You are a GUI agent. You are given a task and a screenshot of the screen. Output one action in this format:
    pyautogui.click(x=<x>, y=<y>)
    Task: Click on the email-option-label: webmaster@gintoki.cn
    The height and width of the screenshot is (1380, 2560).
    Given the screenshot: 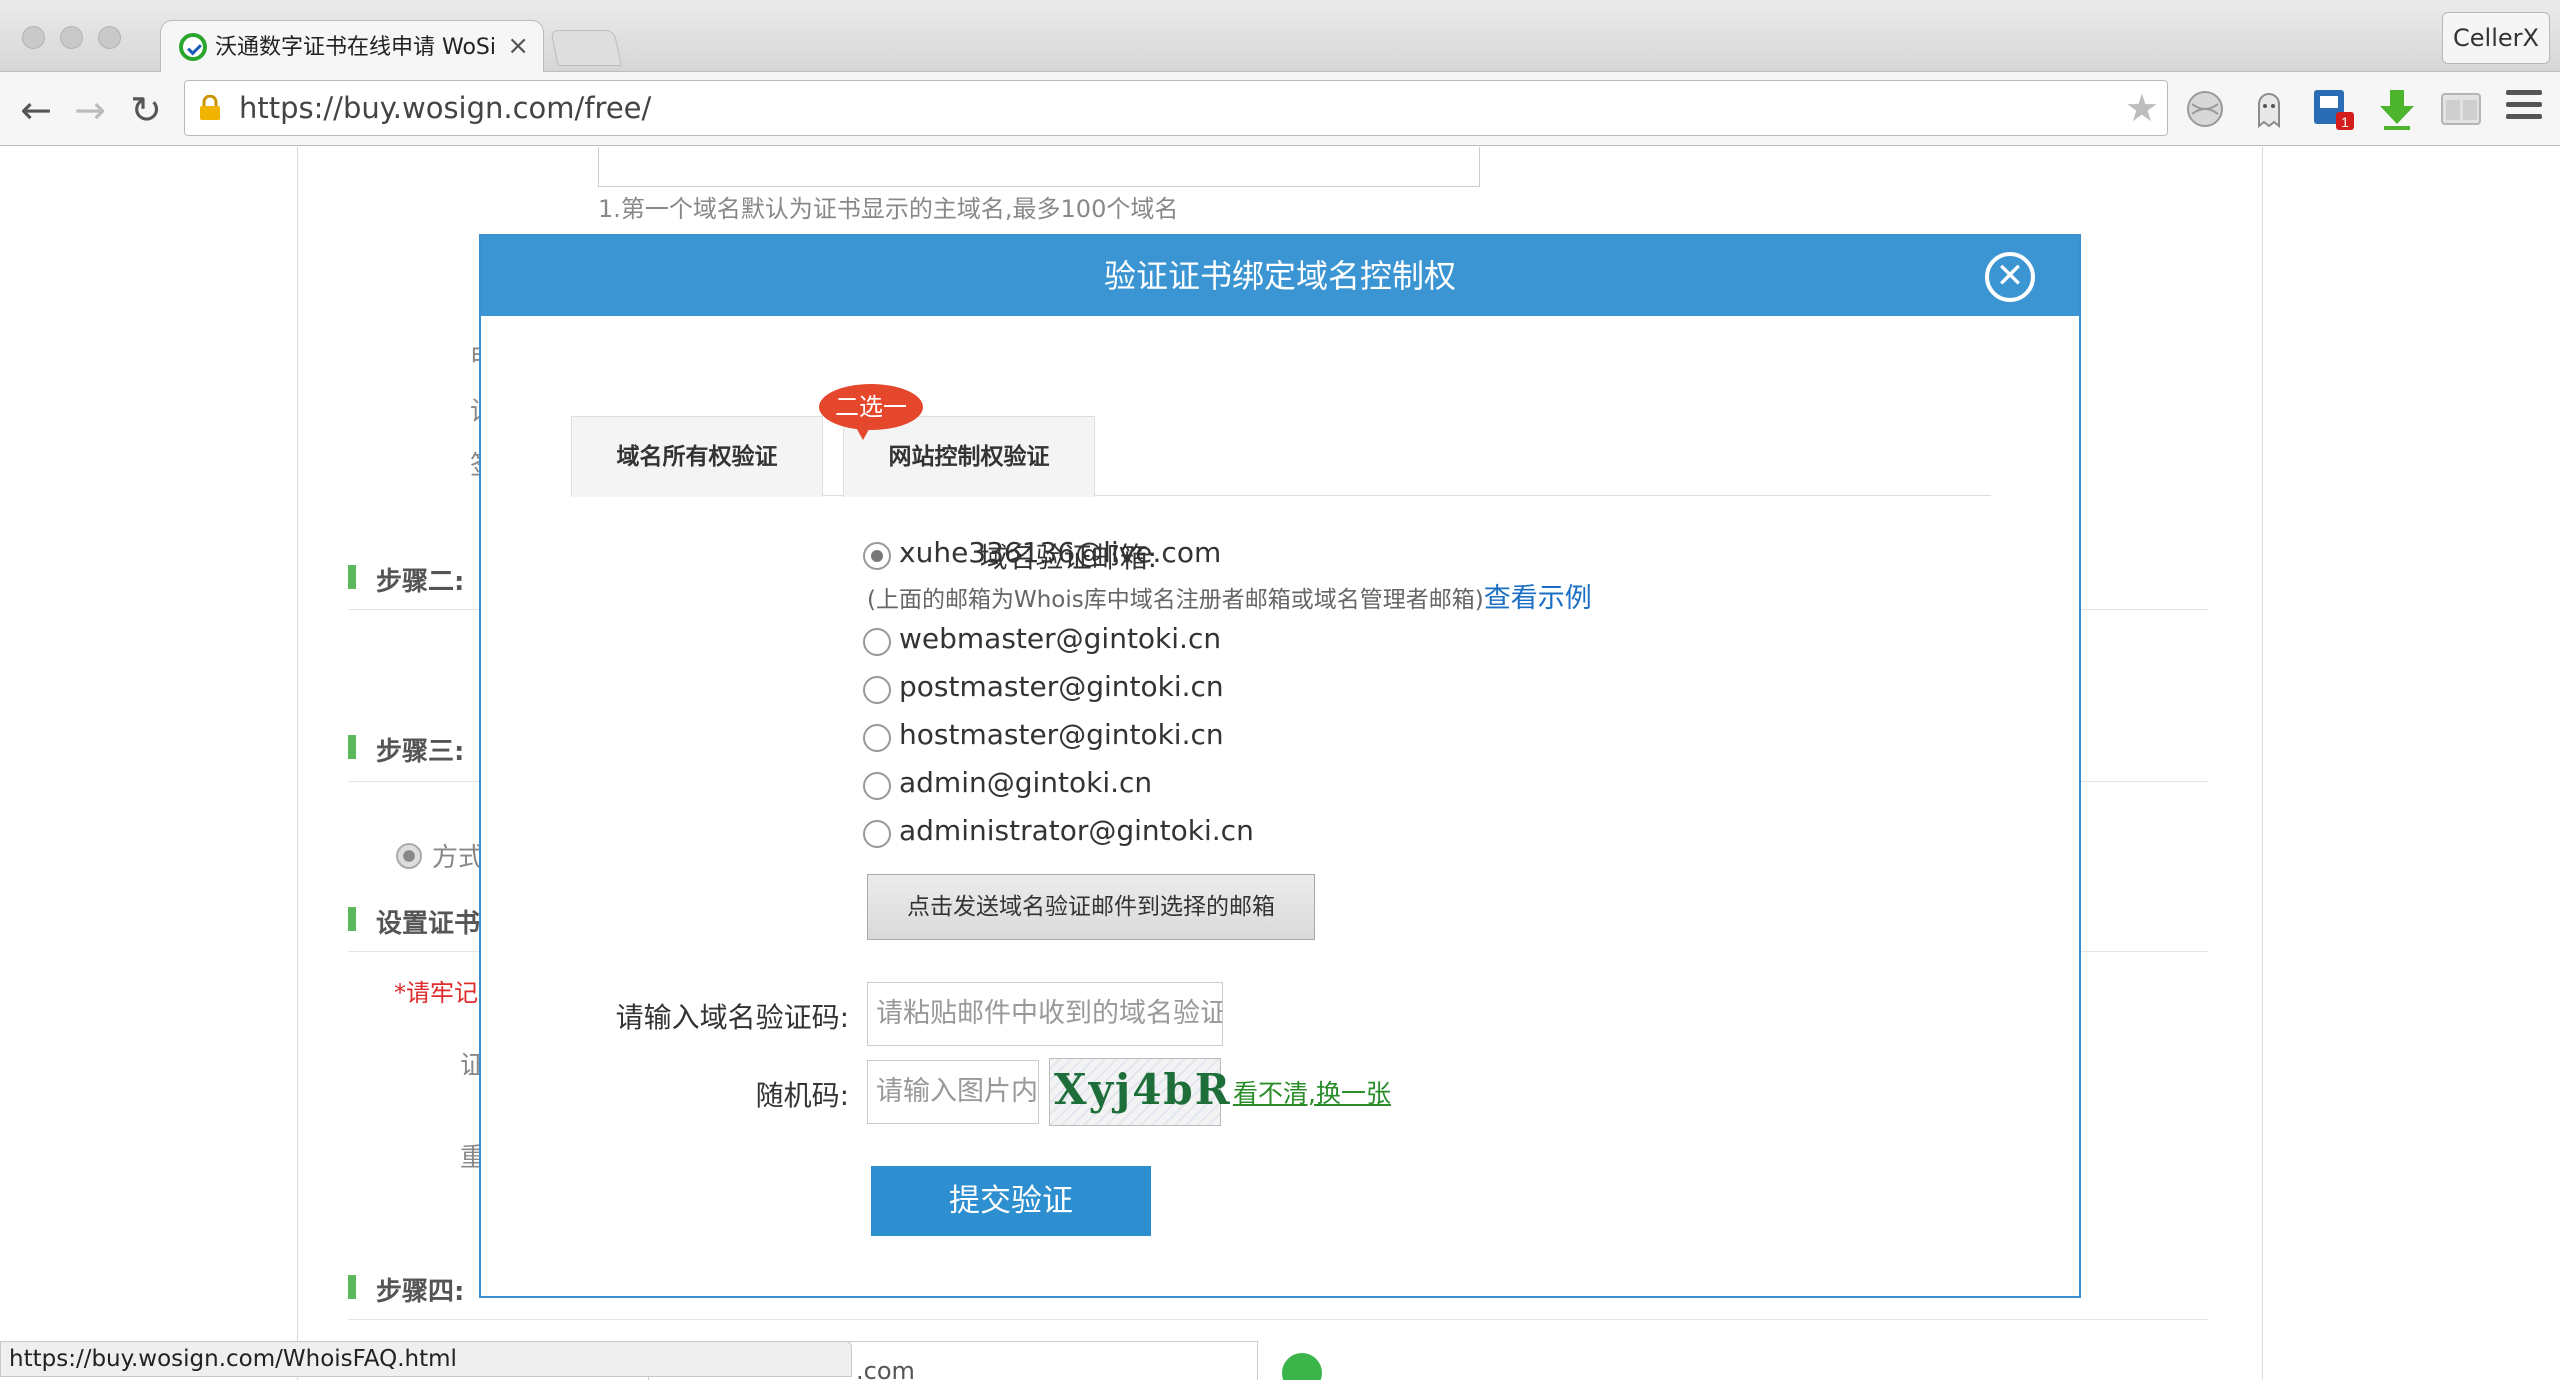 What is the action you would take?
    pyautogui.click(x=1060, y=638)
    